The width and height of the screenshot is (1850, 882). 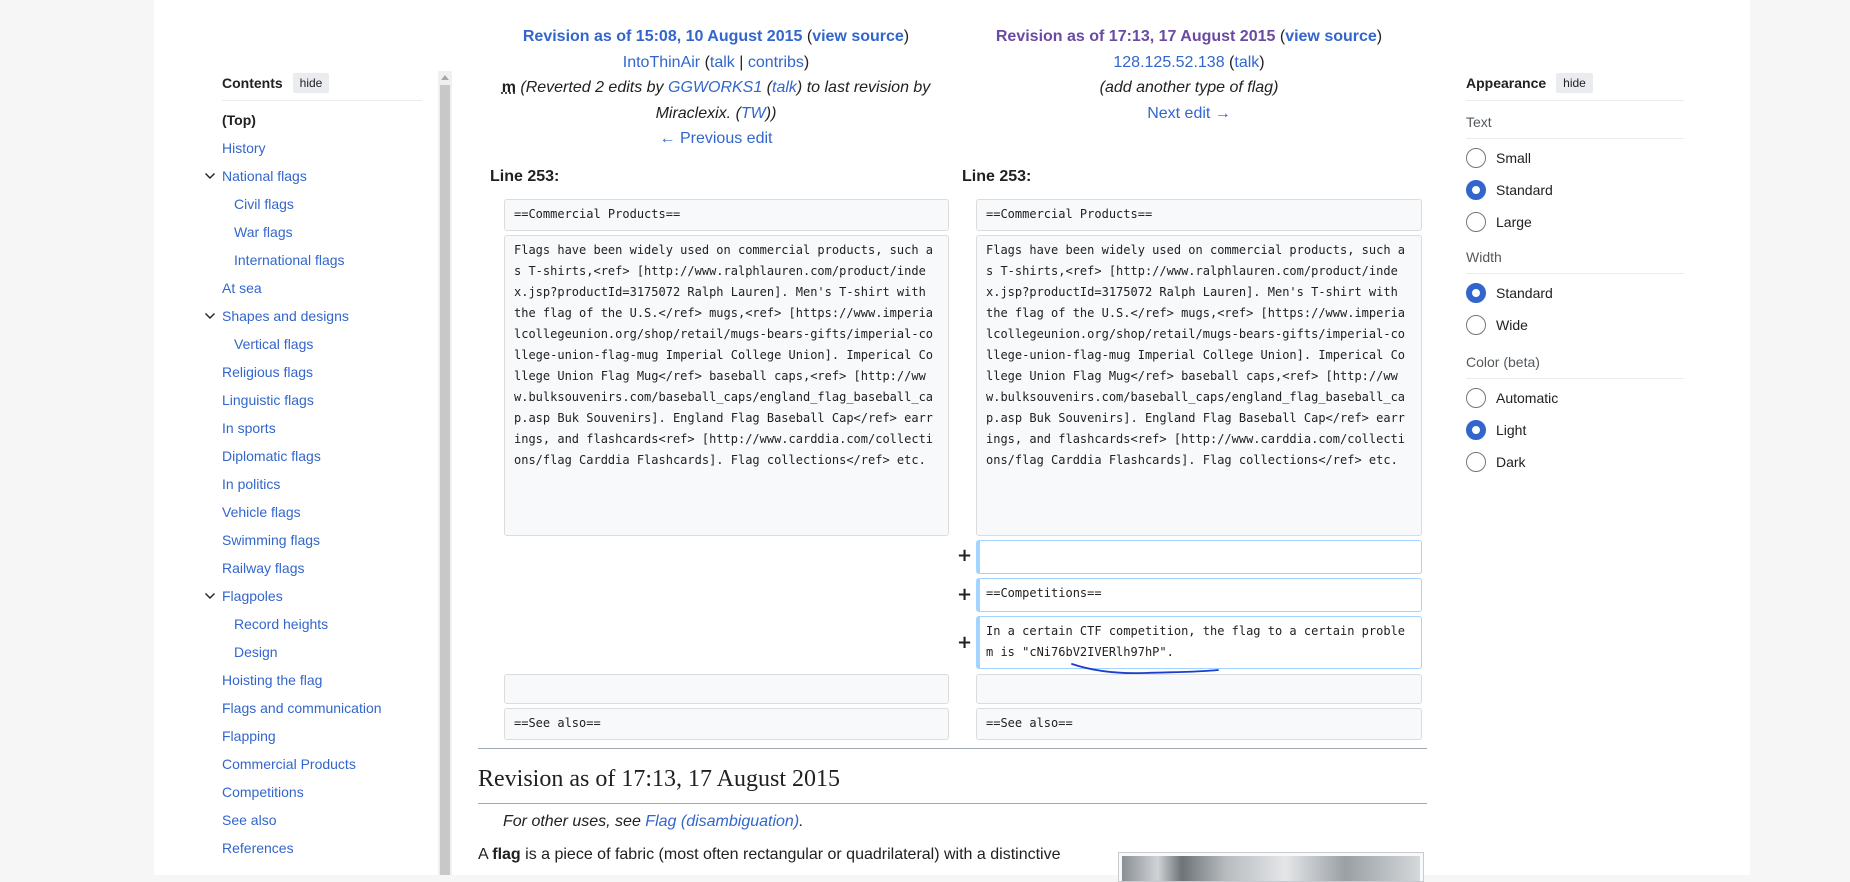 I want to click on old-revision-title: Revision as of 15:08, 10 August 2015, so click(x=663, y=36).